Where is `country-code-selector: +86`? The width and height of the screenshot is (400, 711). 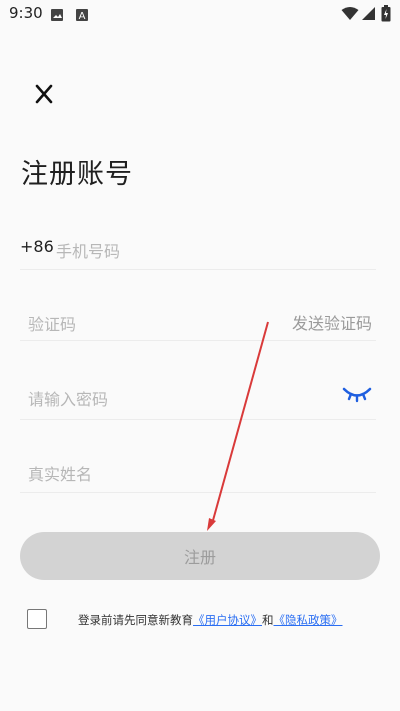
country-code-selector: +86 is located at coordinates (37, 246).